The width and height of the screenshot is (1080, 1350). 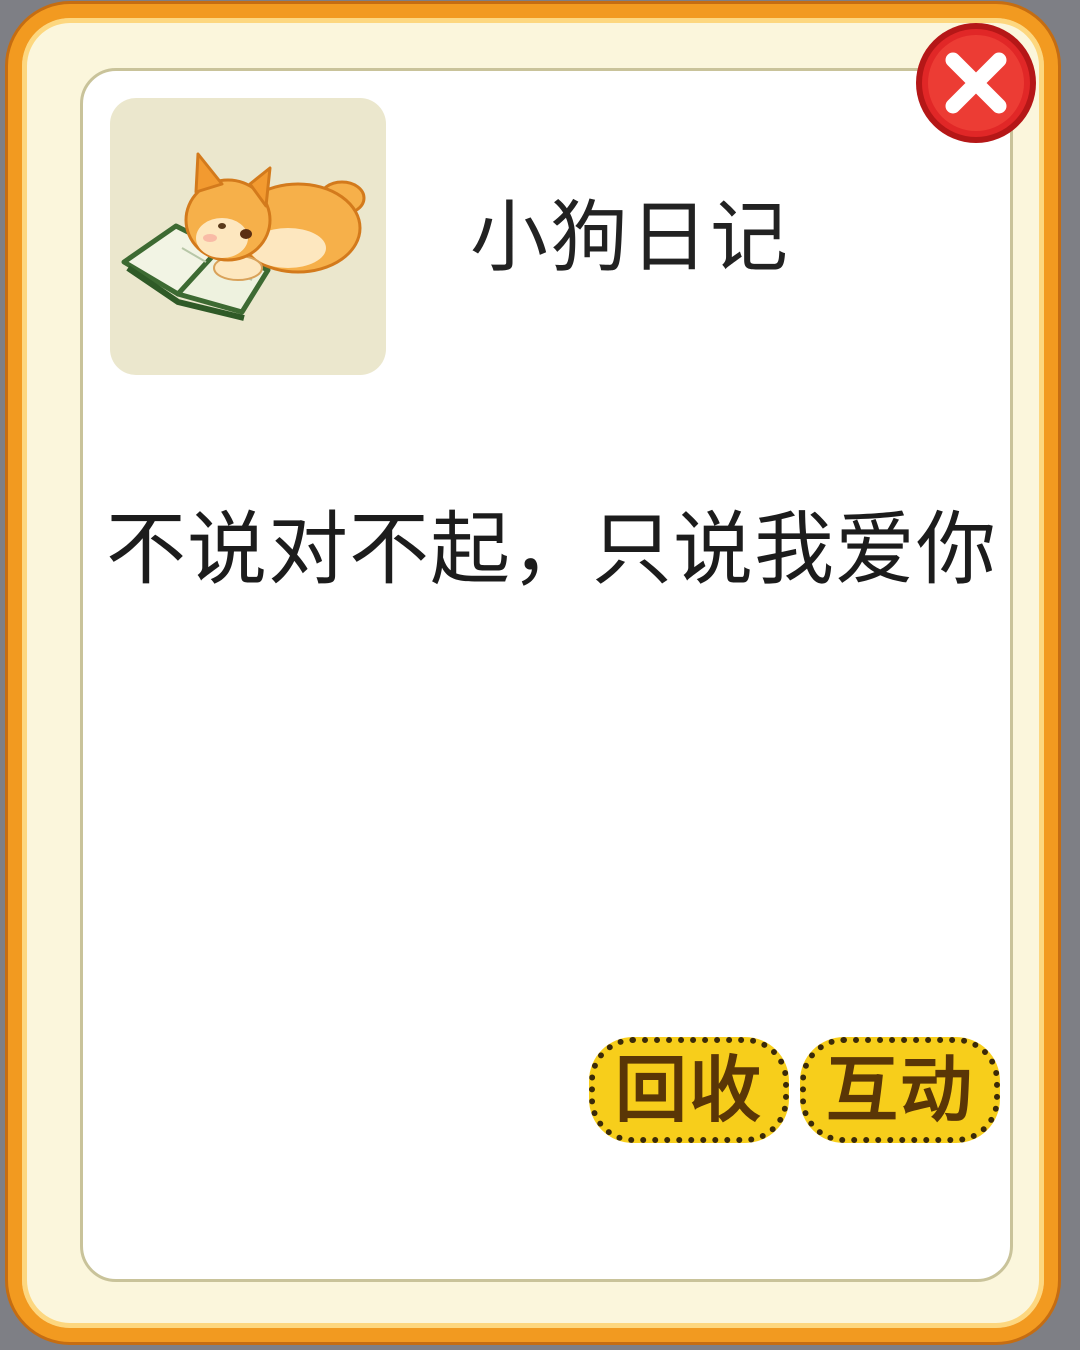 I want to click on puppy-reading-book-icon, so click(x=243, y=236).